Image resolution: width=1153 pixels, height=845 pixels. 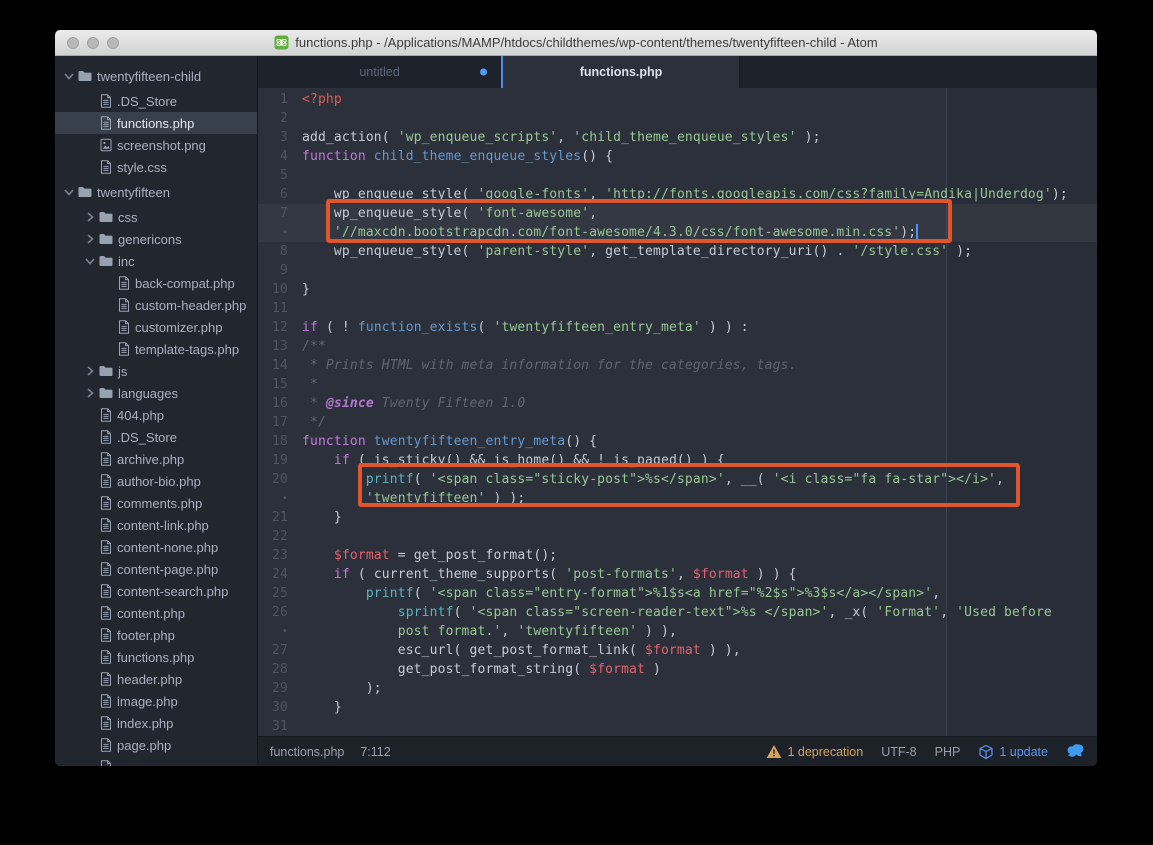 I want to click on code-line-23: 23 $format = get_post_format();, so click(x=677, y=555).